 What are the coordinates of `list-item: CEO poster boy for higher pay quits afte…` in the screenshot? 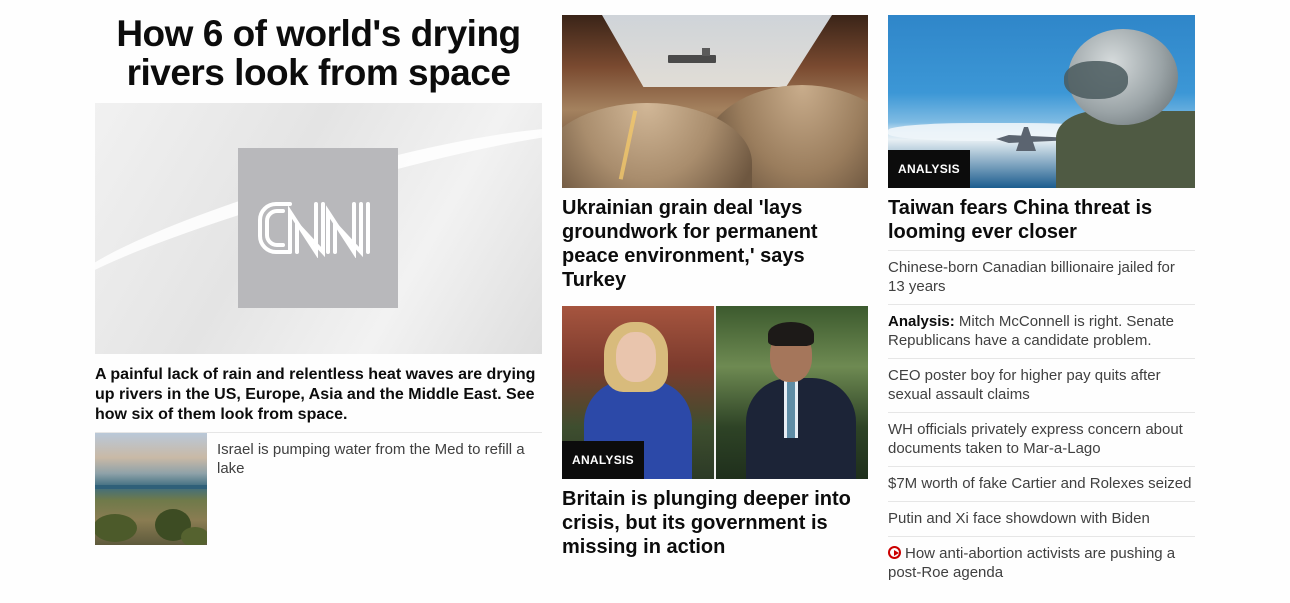 It's located at (1041, 385).